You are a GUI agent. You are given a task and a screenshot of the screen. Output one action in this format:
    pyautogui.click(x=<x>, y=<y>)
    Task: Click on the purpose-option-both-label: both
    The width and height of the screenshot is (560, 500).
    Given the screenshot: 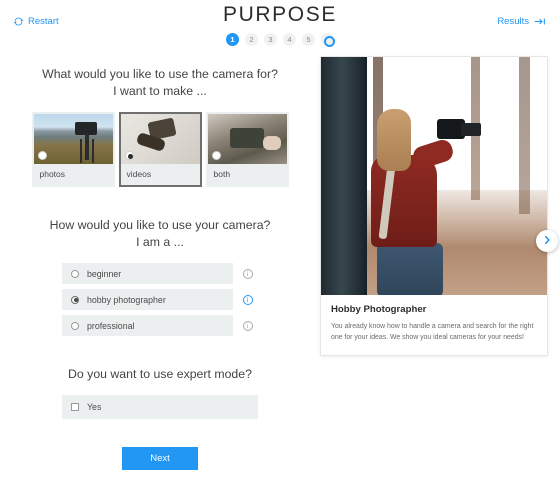 What is the action you would take?
    pyautogui.click(x=222, y=174)
    